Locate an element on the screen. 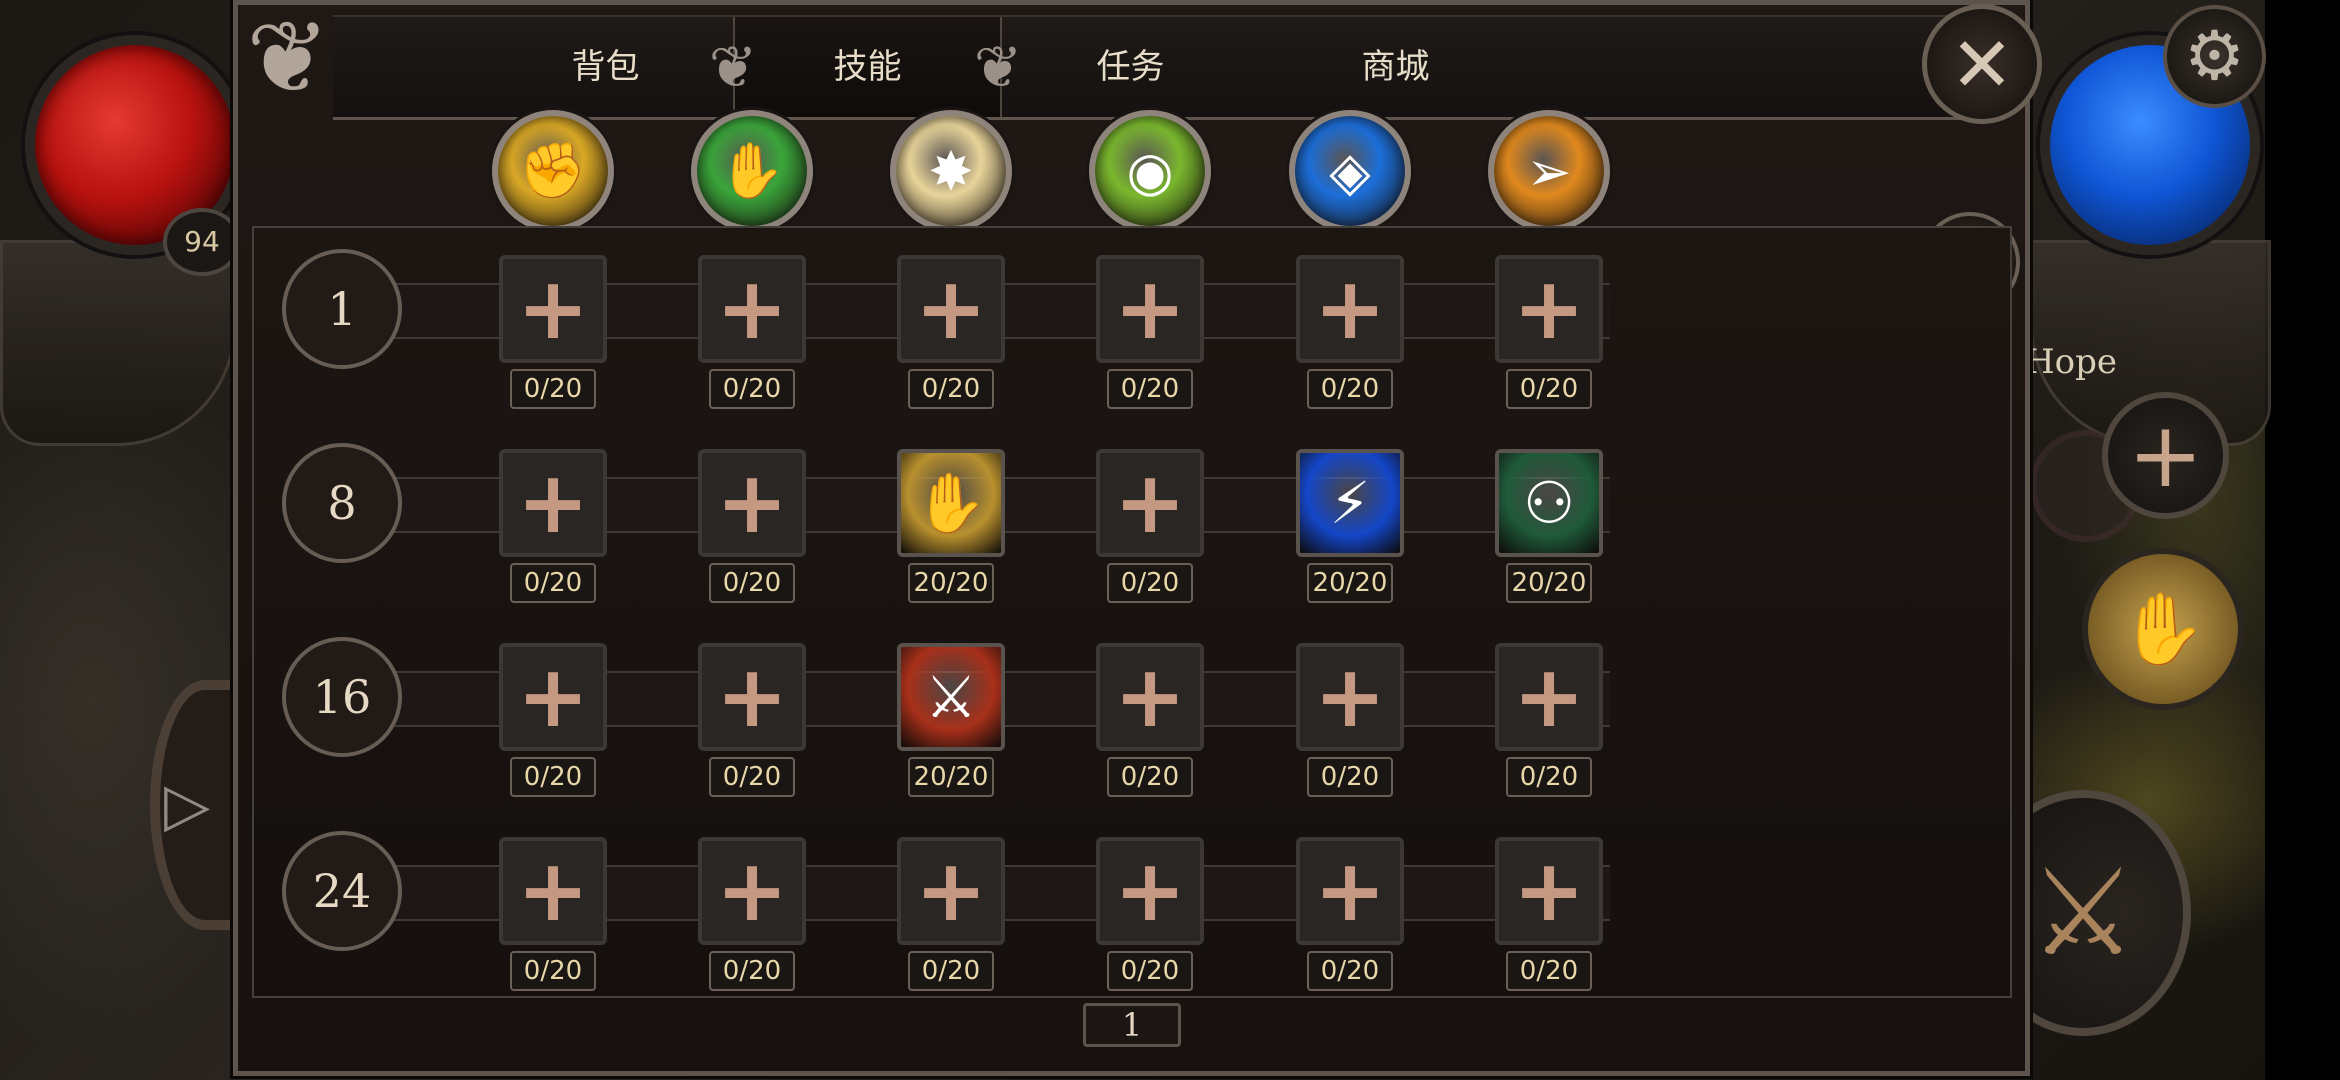 Image resolution: width=2340 pixels, height=1080 pixels. learned-skill-slot: ⚇ is located at coordinates (1549, 503).